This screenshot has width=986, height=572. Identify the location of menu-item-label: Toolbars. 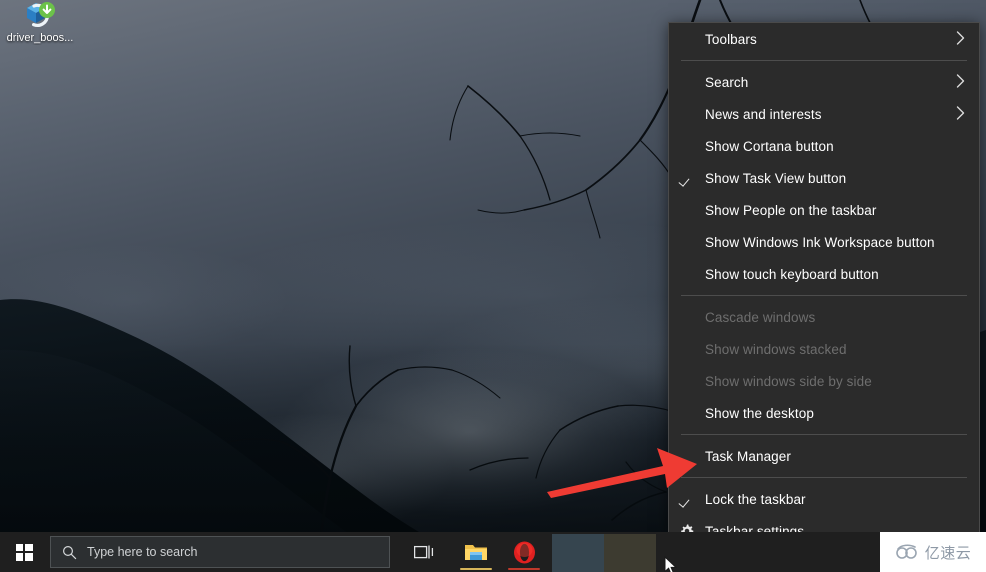
(731, 39).